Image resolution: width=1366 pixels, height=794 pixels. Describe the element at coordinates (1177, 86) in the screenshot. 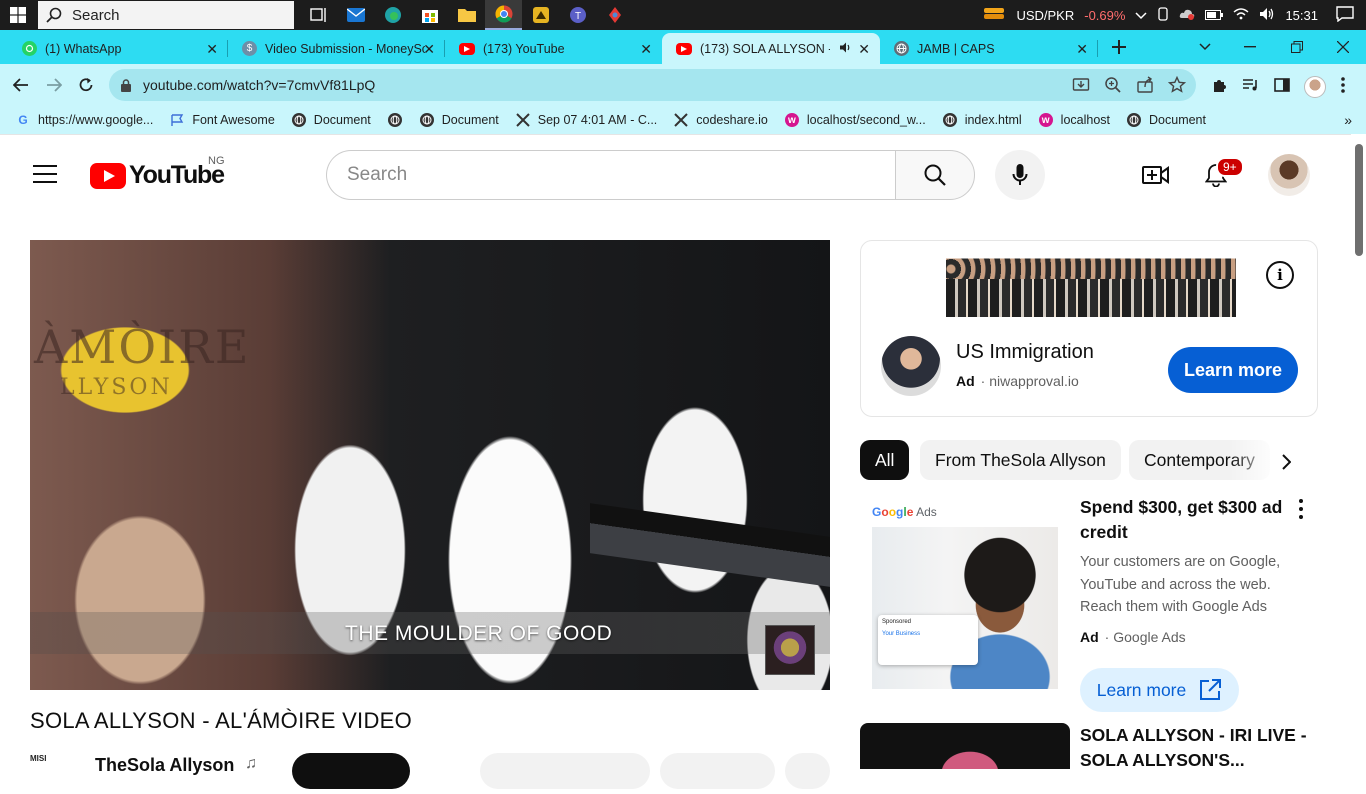

I see `bookmark-star-icon` at that location.